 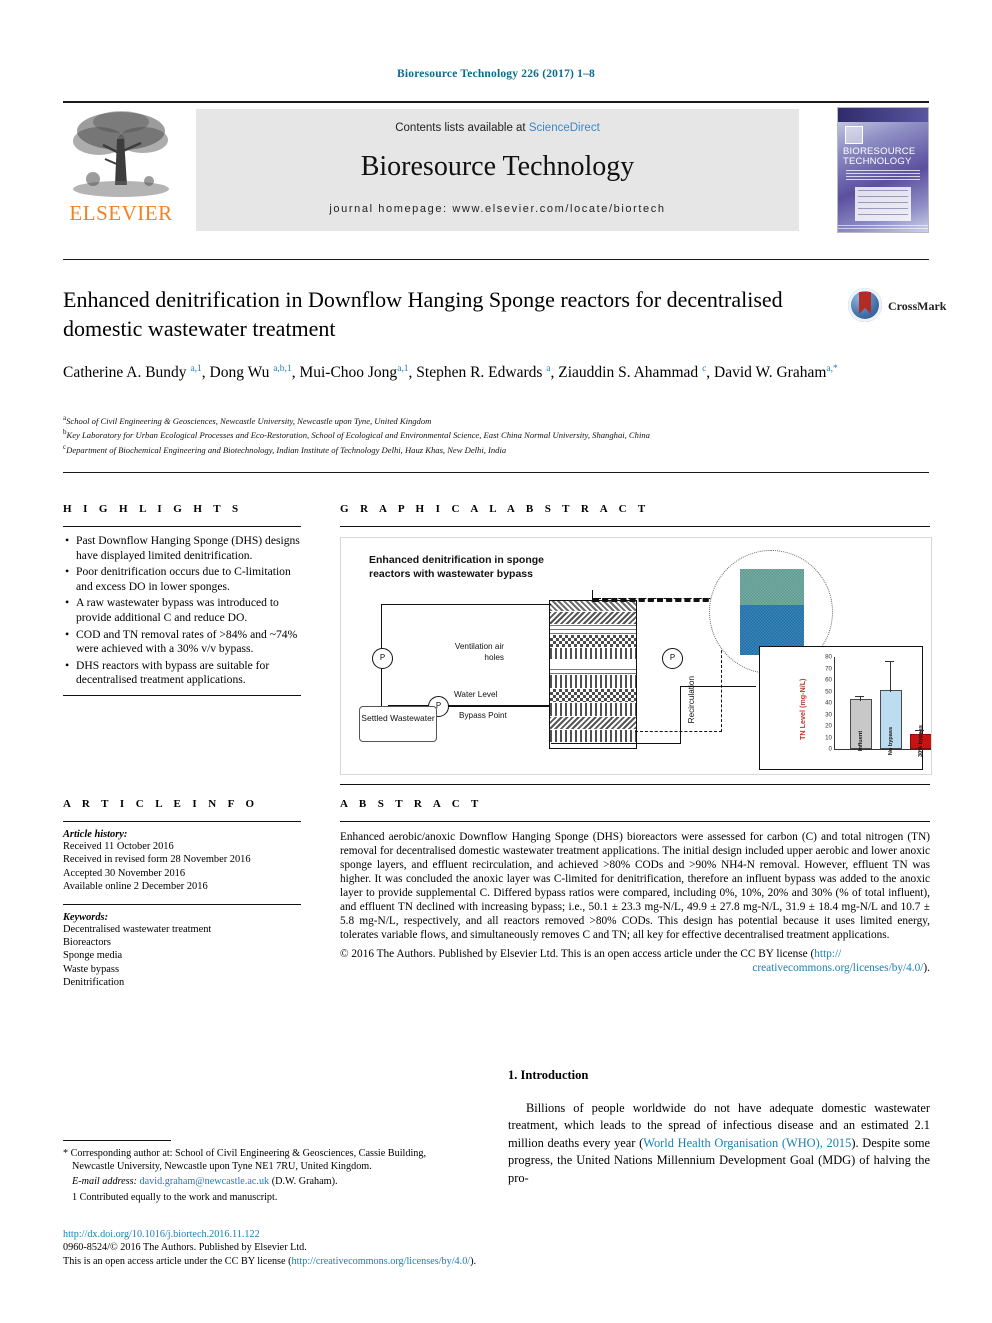 What do you see at coordinates (496, 472) in the screenshot?
I see `content-divider` at bounding box center [496, 472].